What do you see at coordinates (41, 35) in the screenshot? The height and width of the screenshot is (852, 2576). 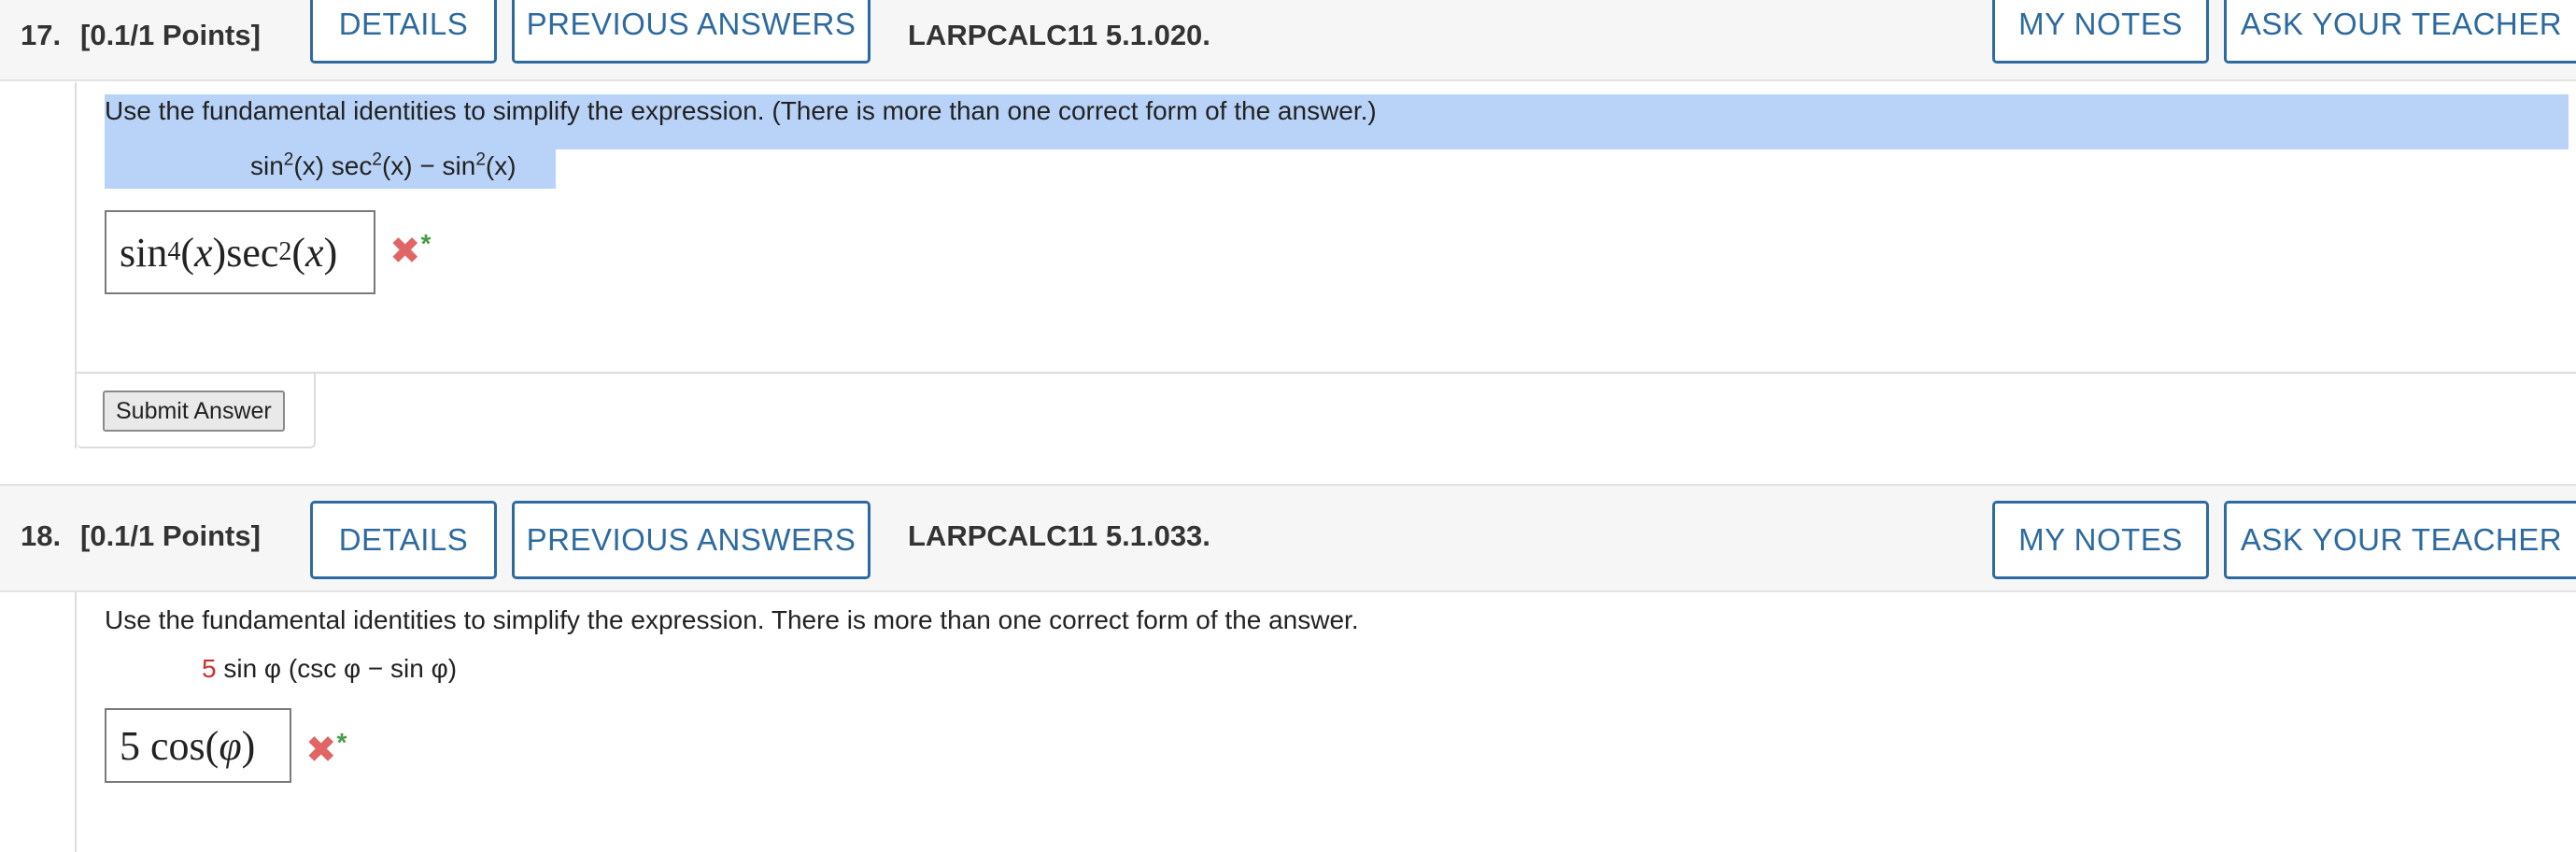 I see `question-number: 17.` at bounding box center [41, 35].